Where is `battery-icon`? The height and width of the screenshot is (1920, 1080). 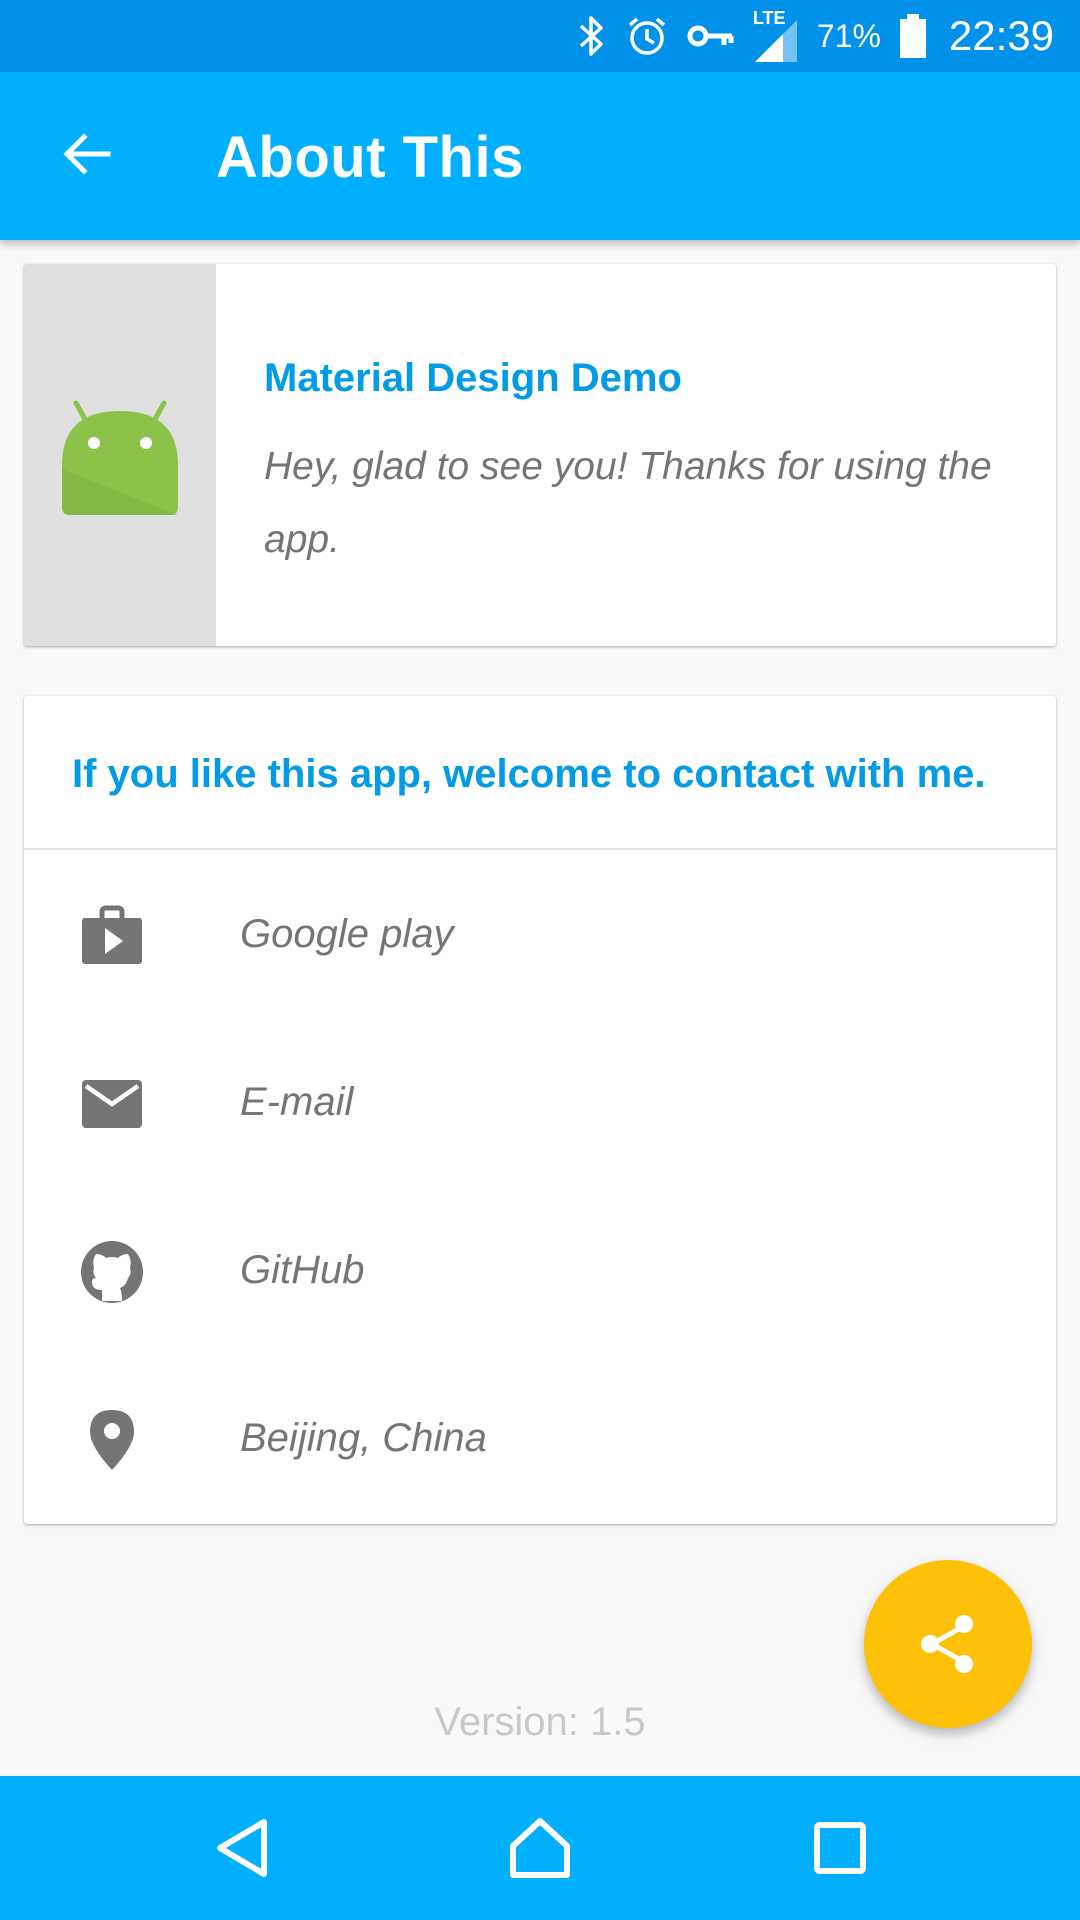
battery-icon is located at coordinates (913, 36).